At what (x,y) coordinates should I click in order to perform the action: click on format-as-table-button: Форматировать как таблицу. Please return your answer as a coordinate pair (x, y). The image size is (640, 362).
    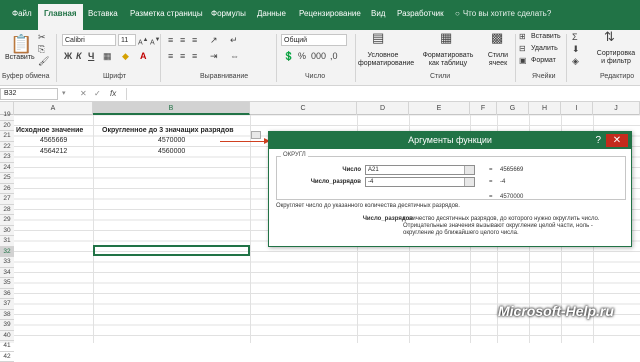
    Looking at the image, I should click on (448, 60).